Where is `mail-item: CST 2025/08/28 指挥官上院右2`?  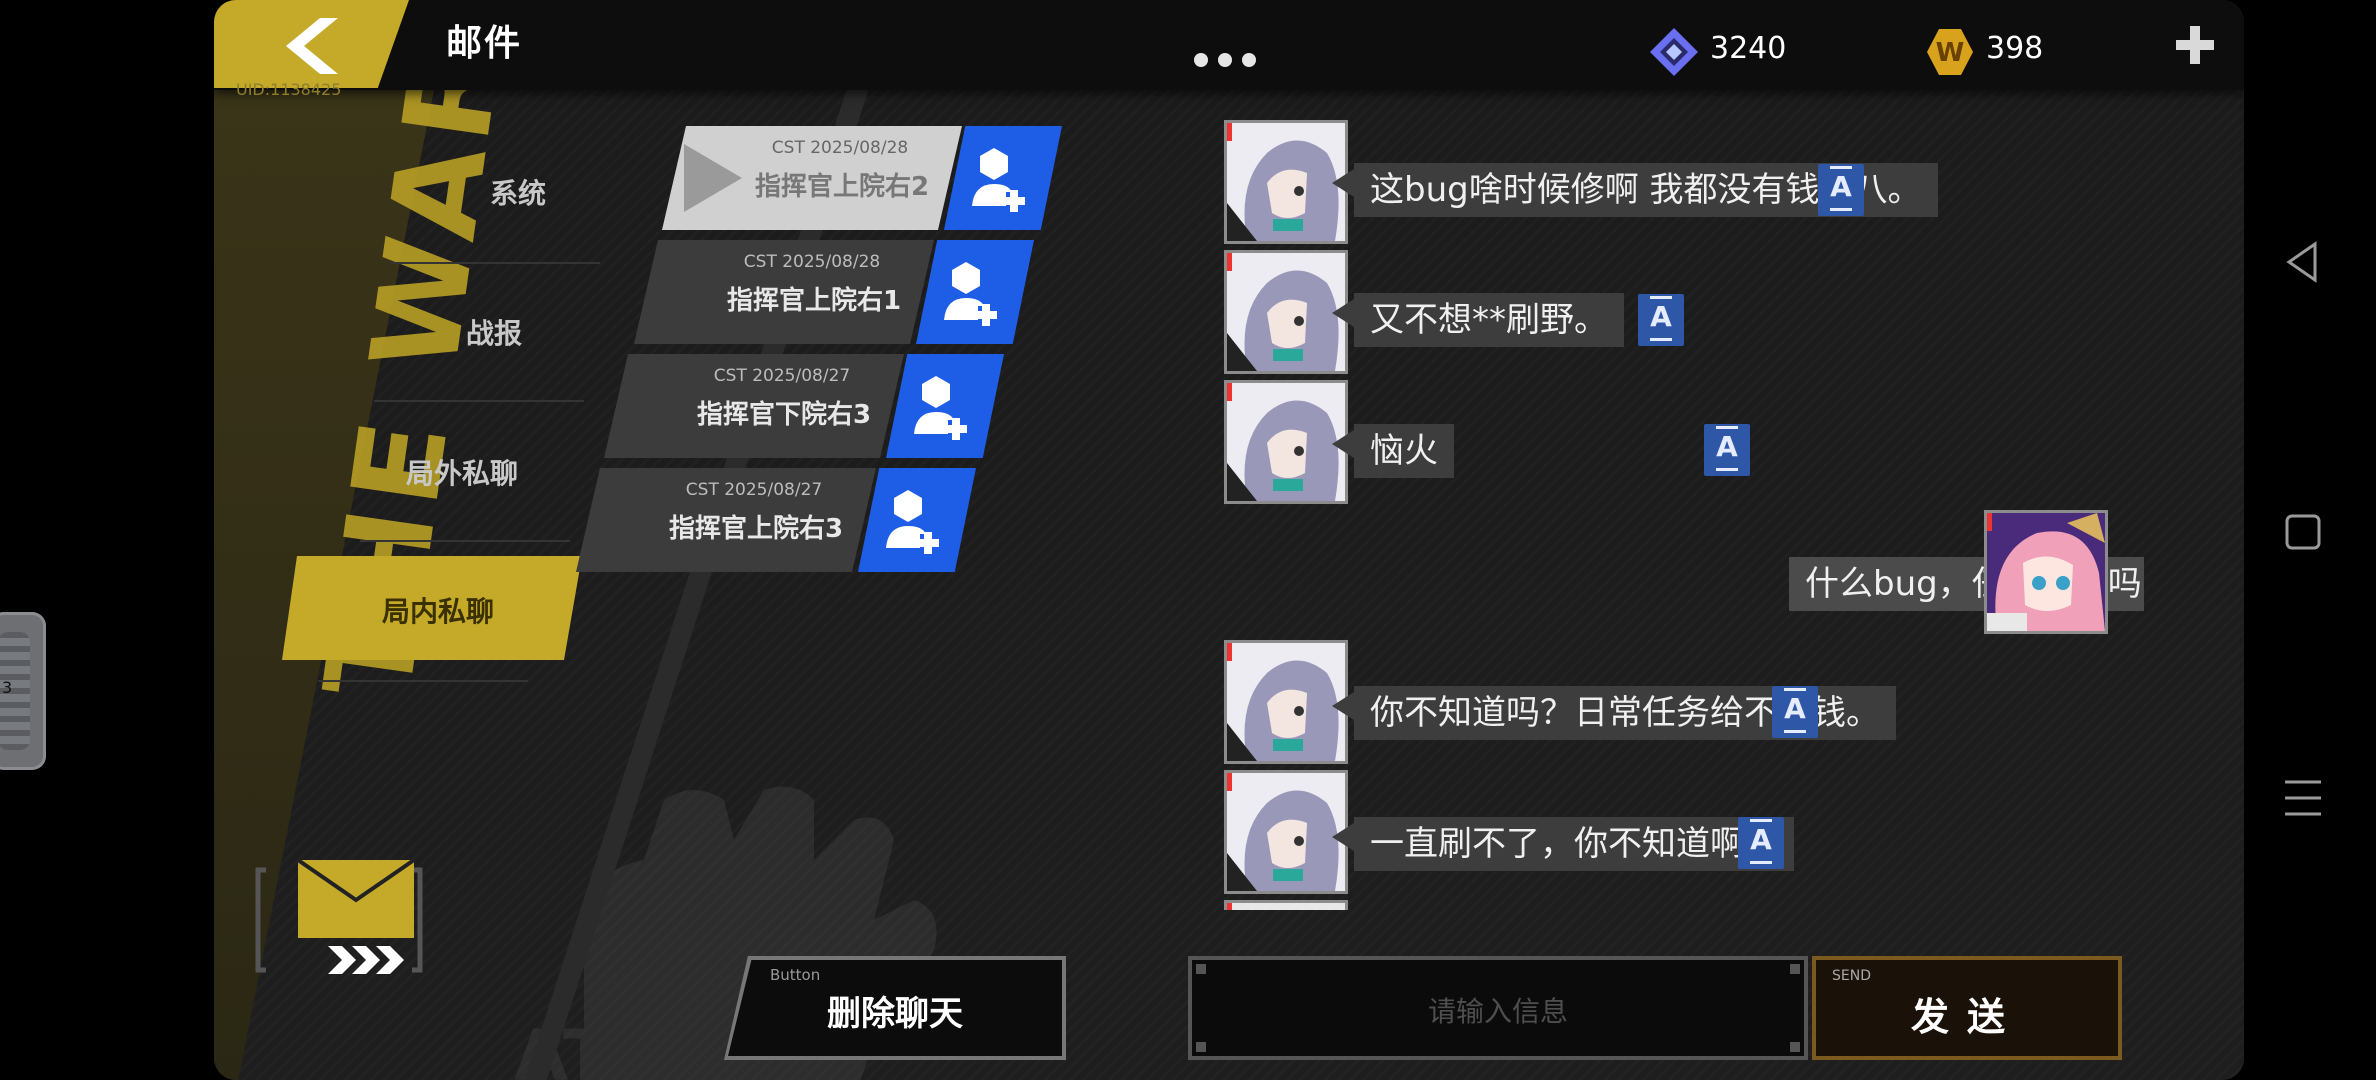 mail-item: CST 2025/08/28 指挥官上院右2 is located at coordinates (867, 178).